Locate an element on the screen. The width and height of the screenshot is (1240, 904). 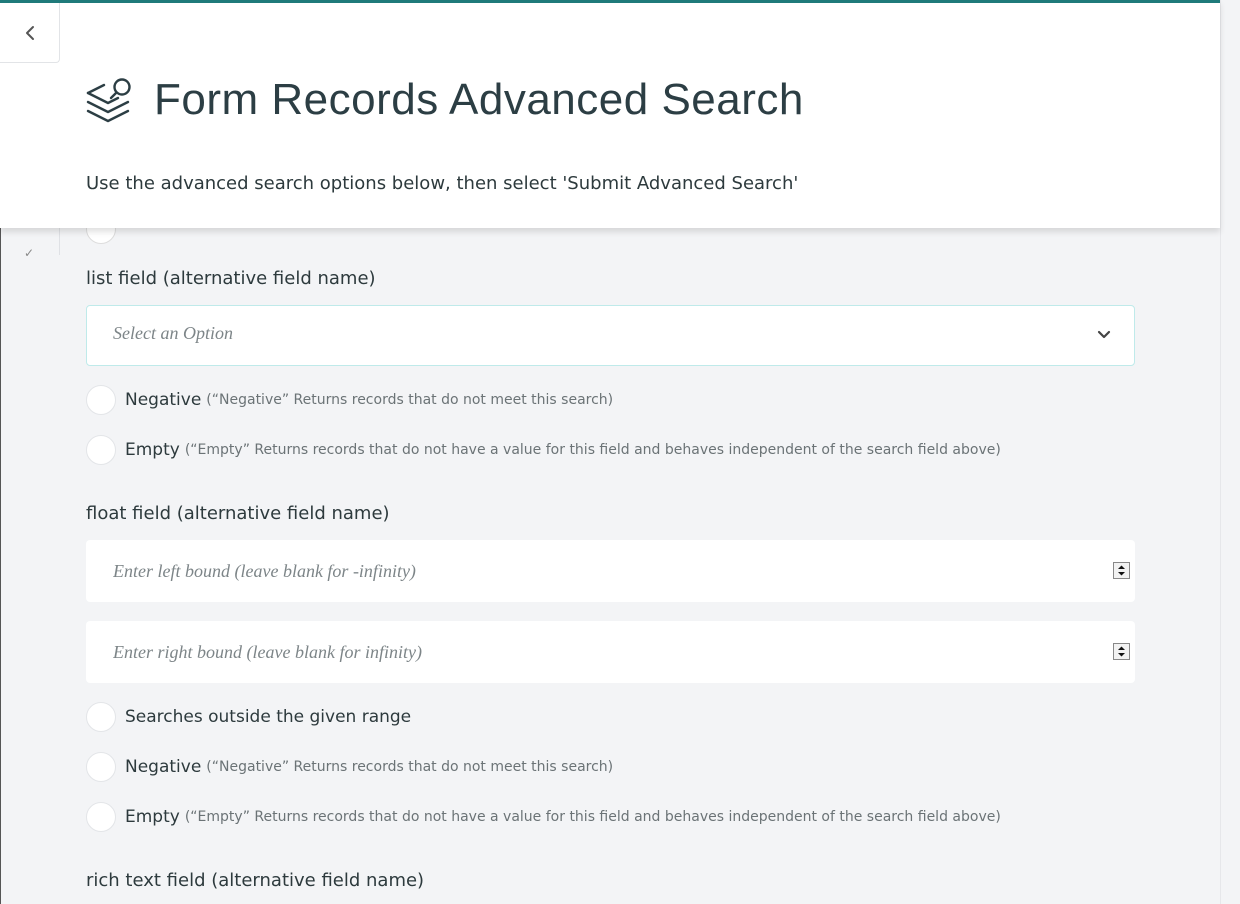
outside-range-radio is located at coordinates (101, 717).